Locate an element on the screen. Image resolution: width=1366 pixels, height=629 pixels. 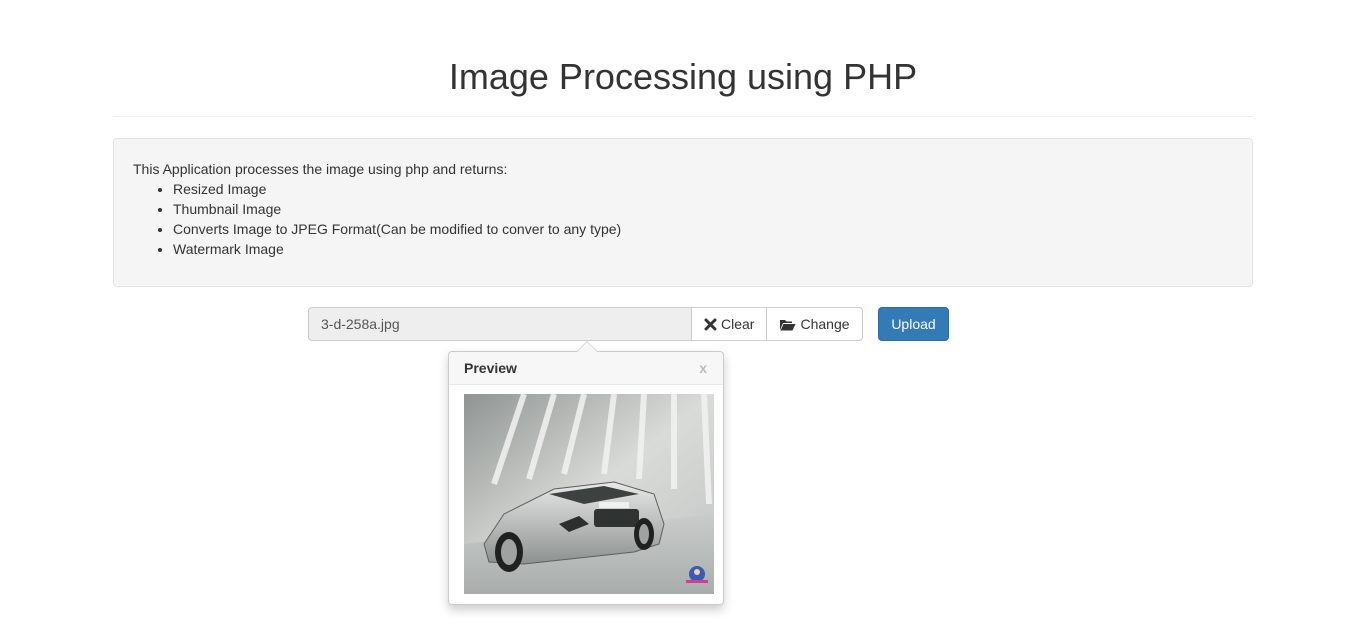
upload-button: Upload is located at coordinates (913, 324).